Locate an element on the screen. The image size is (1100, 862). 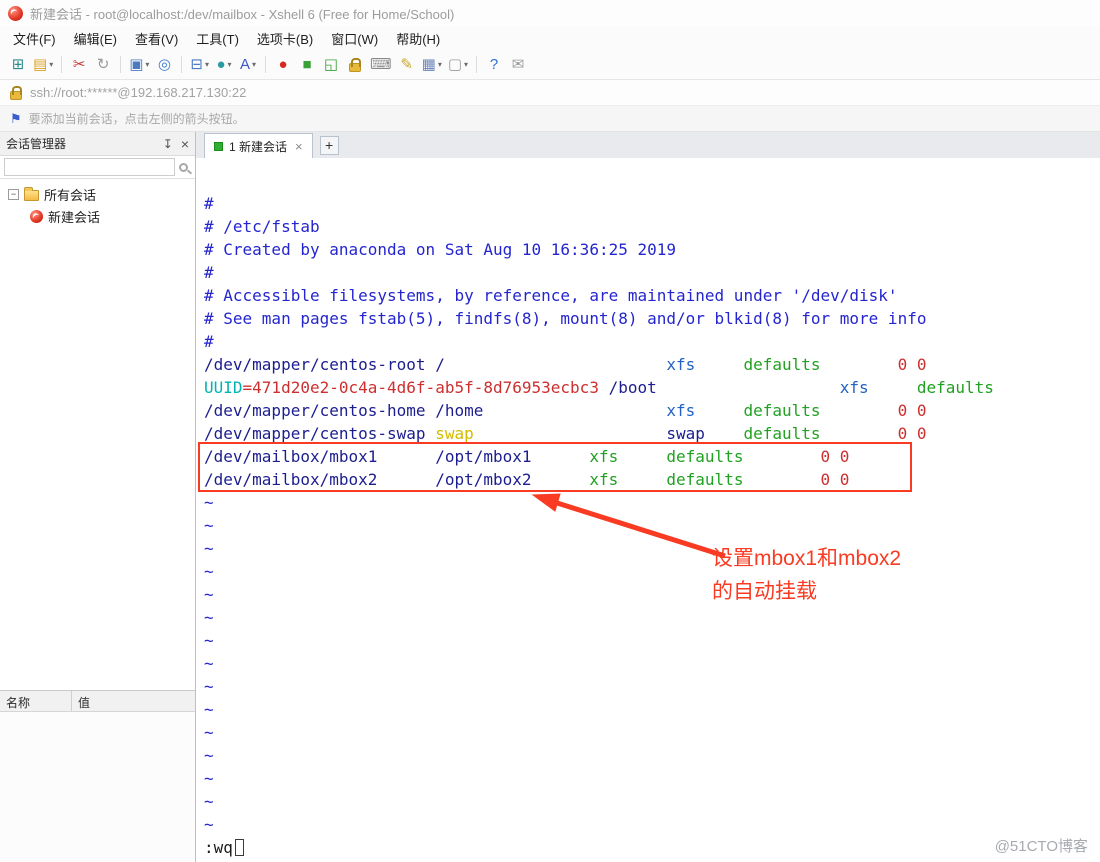
session-url: ssh://root:******@192.168.217.130:22 is located at coordinates (138, 92).